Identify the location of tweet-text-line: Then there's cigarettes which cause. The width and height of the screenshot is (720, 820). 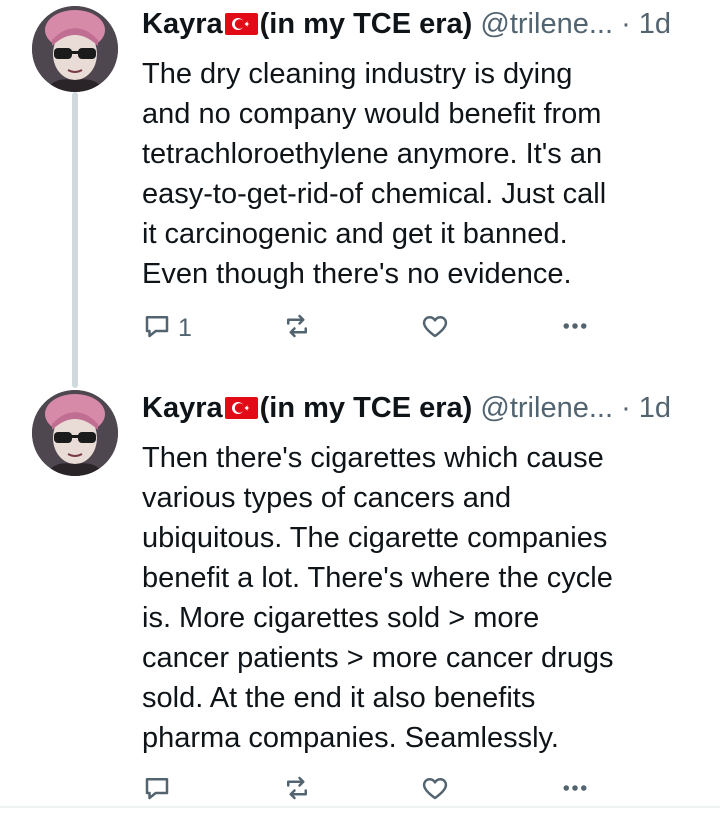
(373, 458).